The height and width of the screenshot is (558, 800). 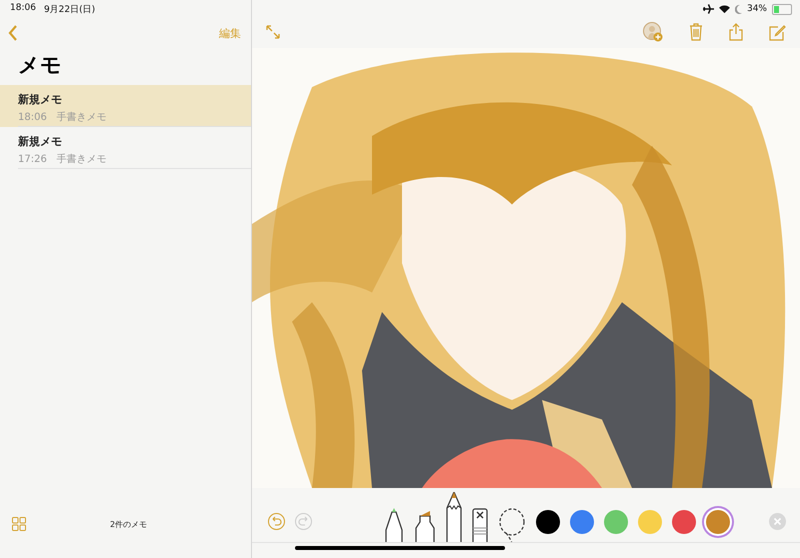 I want to click on marker-tool, so click(x=425, y=525).